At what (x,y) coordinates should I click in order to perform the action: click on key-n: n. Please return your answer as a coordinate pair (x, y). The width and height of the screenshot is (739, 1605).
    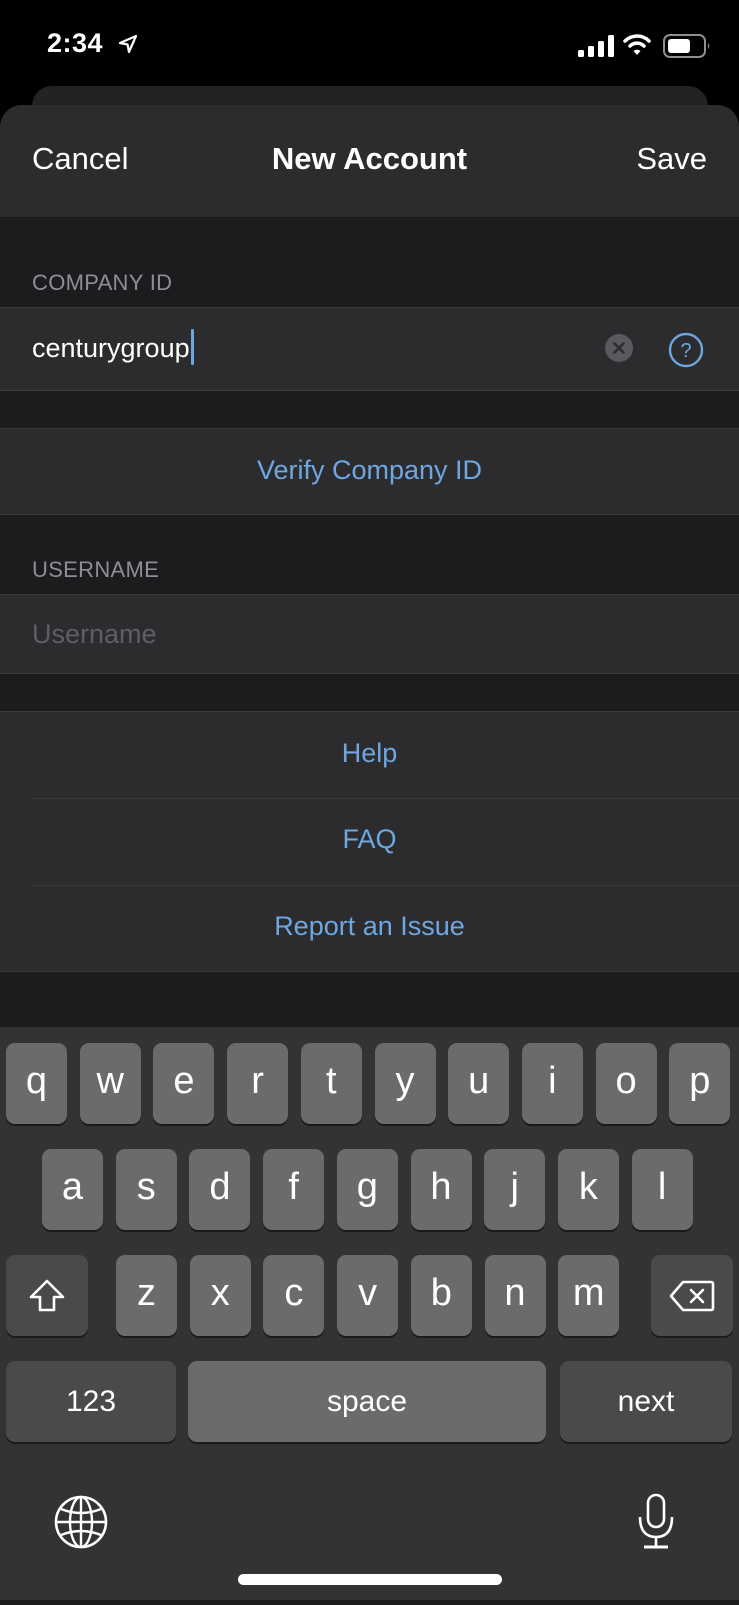
    Looking at the image, I should click on (515, 1295).